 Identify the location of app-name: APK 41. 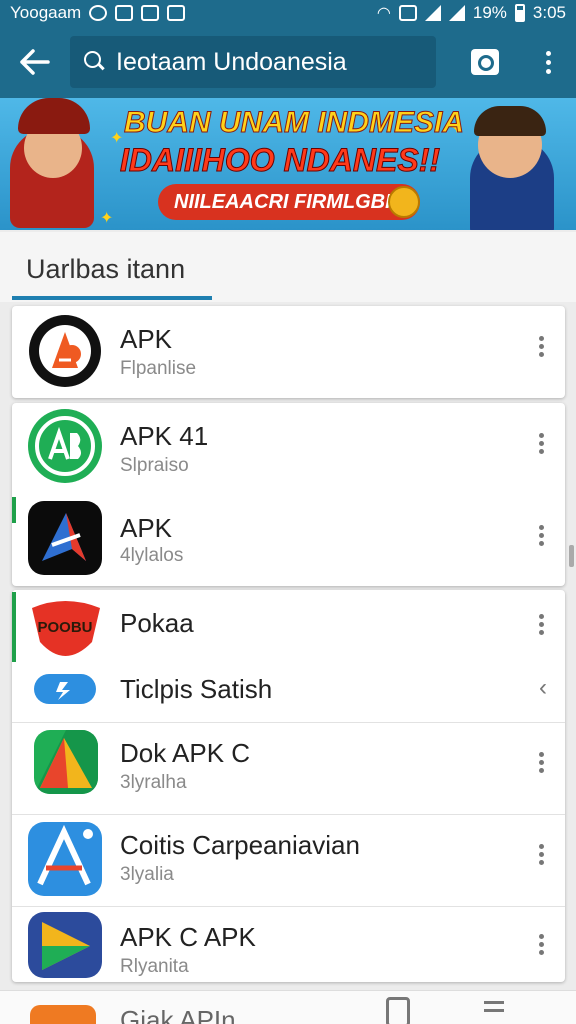
(164, 436).